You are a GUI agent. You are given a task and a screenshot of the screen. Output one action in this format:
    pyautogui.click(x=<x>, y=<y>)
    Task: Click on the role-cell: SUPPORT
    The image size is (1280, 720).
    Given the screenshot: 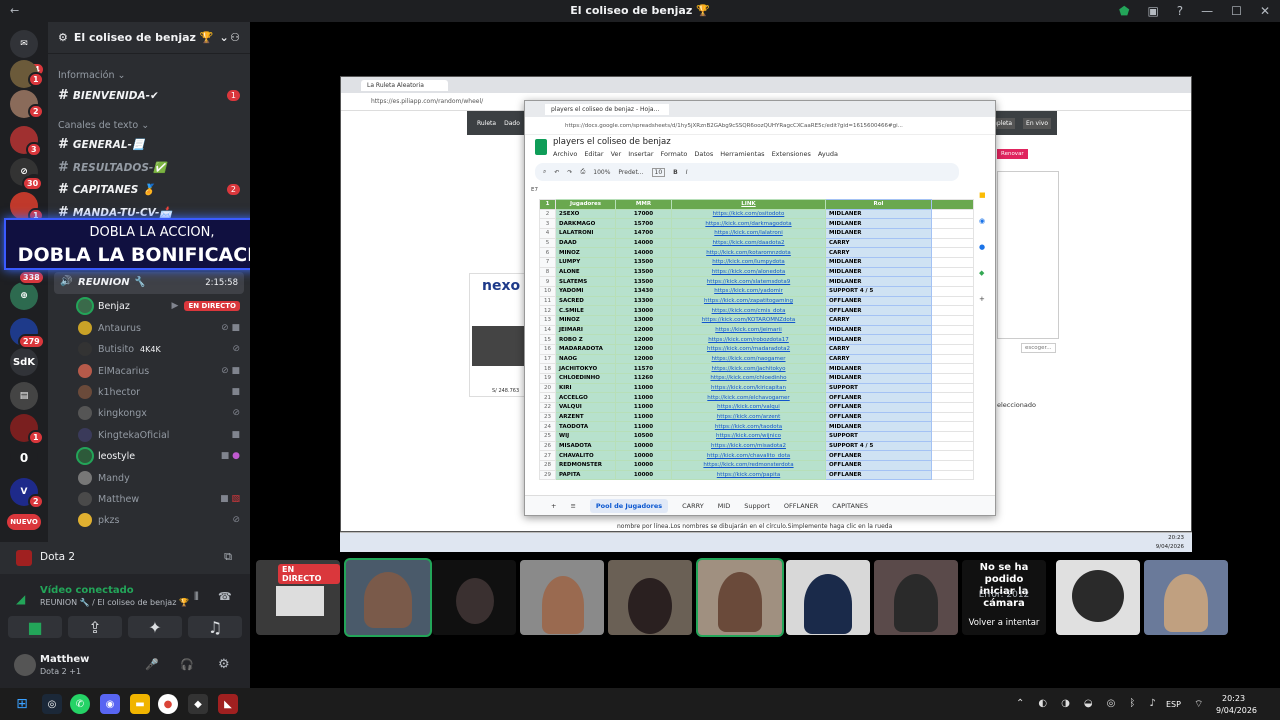 What is the action you would take?
    pyautogui.click(x=878, y=436)
    